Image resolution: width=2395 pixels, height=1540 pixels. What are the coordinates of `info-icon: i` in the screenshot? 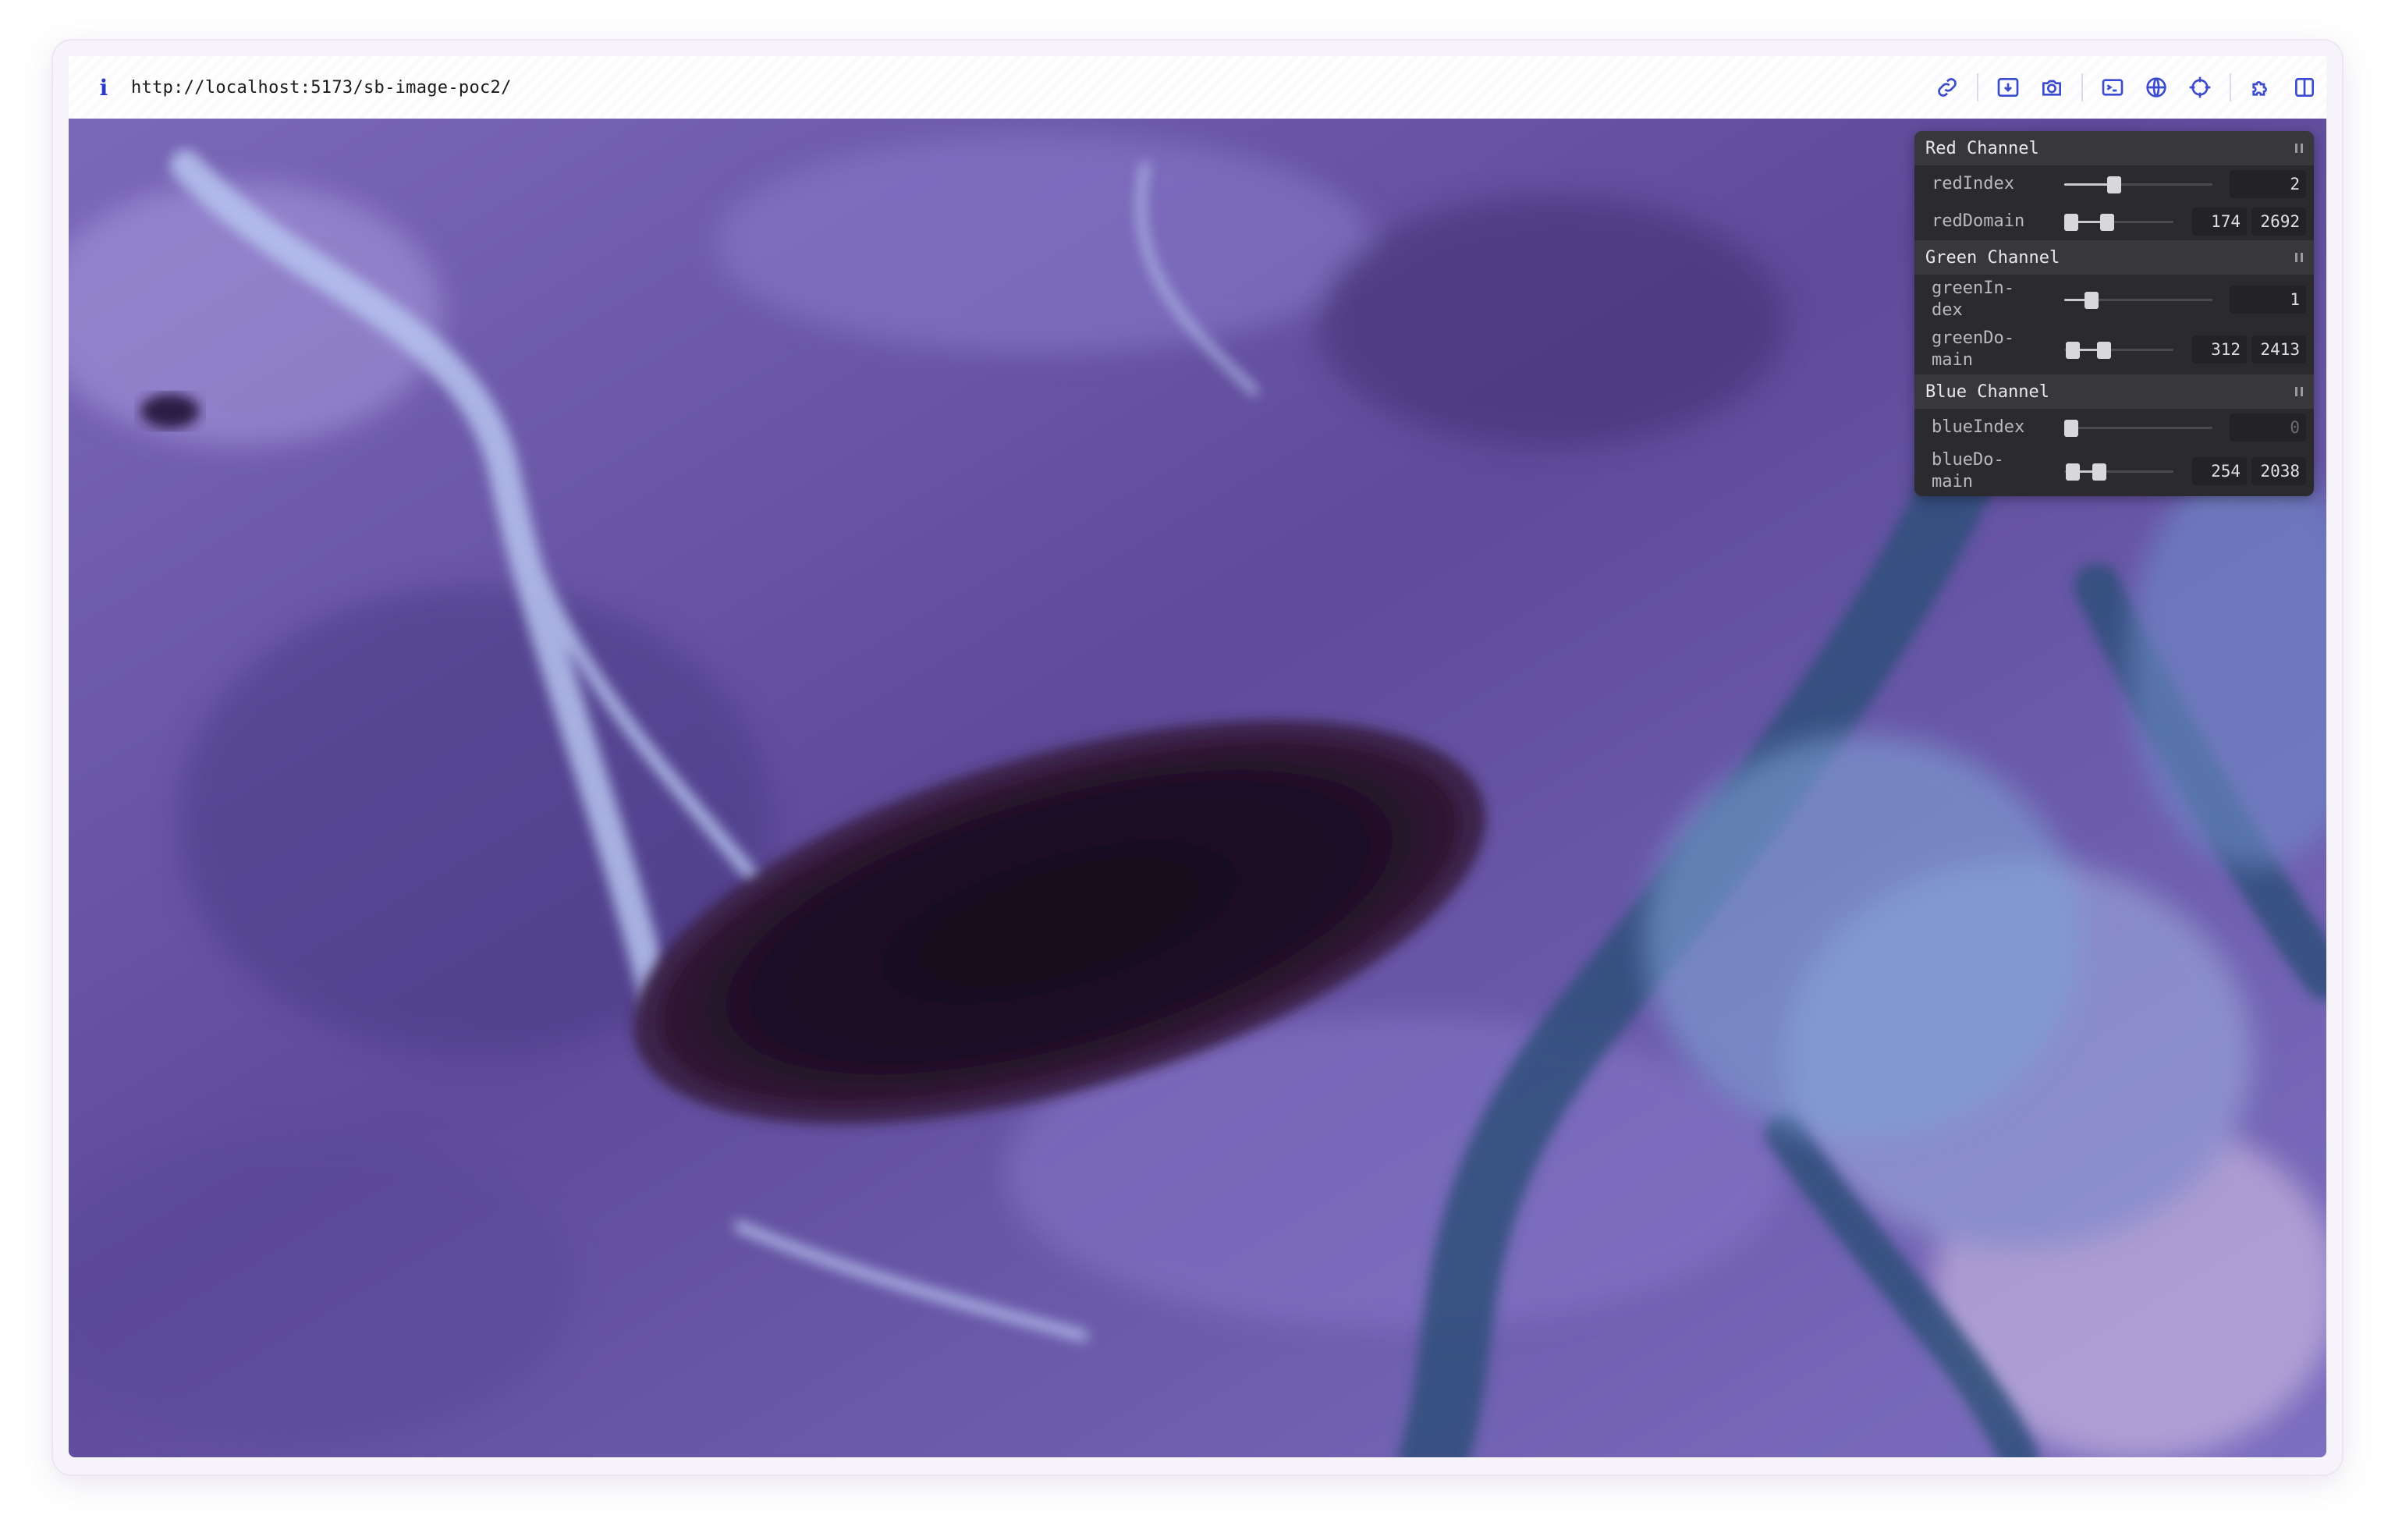 It's located at (103, 87).